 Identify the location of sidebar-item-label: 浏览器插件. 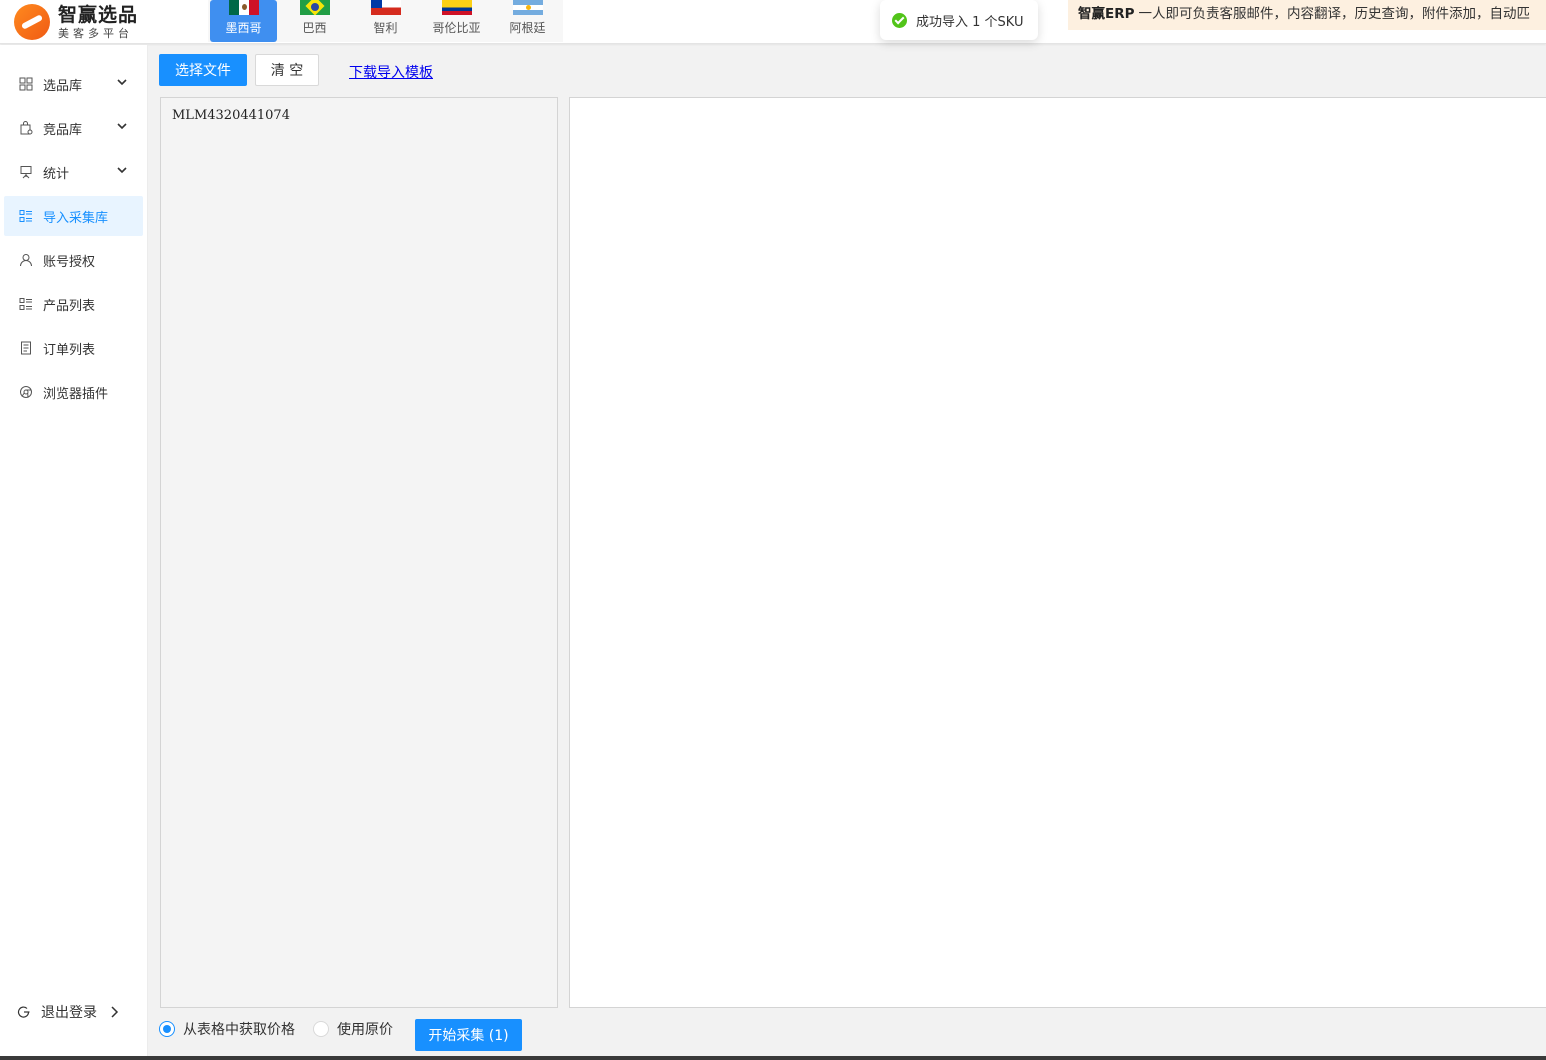
(76, 394).